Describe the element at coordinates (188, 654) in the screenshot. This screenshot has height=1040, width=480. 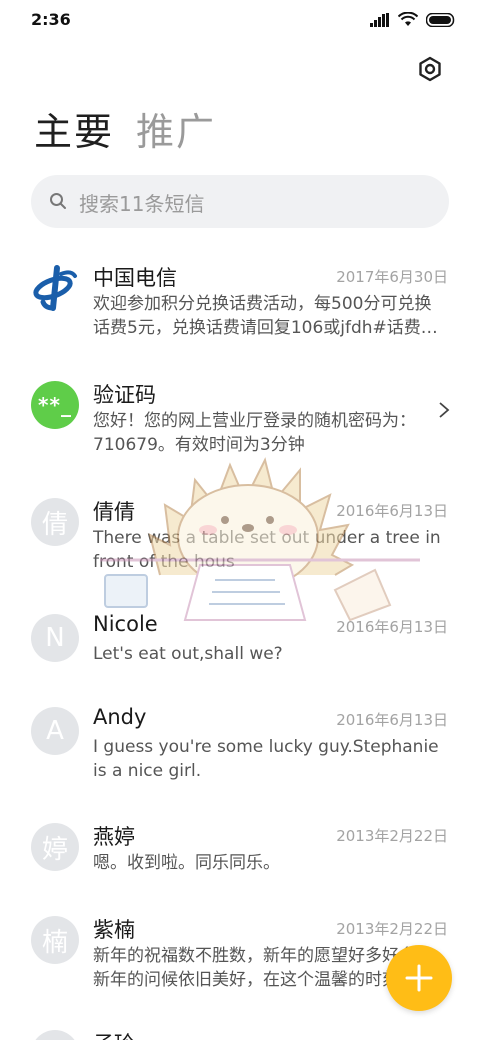
I see `message-preview: Let's eat out,shall we?` at that location.